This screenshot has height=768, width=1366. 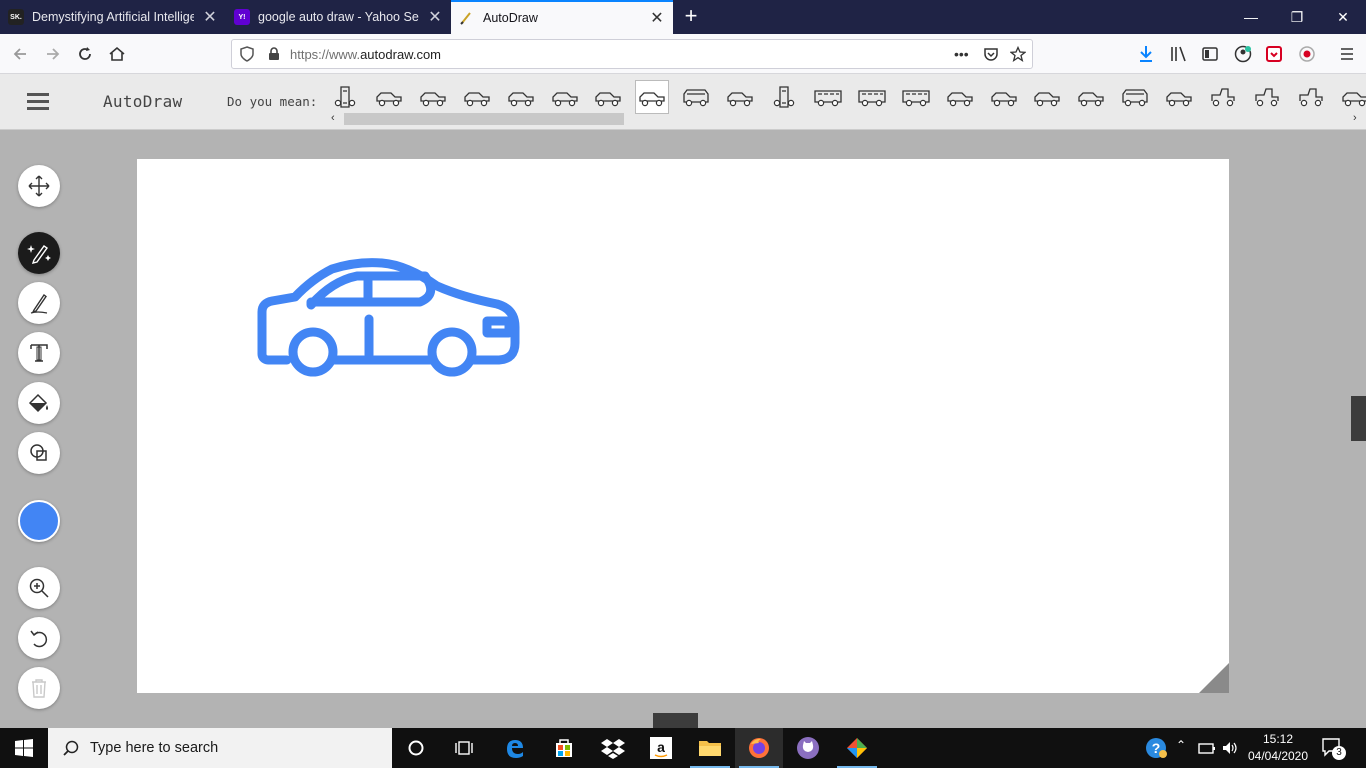 I want to click on tab-yahoo-search: Y! google auto draw - Yahoo Search ✕, so click(x=338, y=17).